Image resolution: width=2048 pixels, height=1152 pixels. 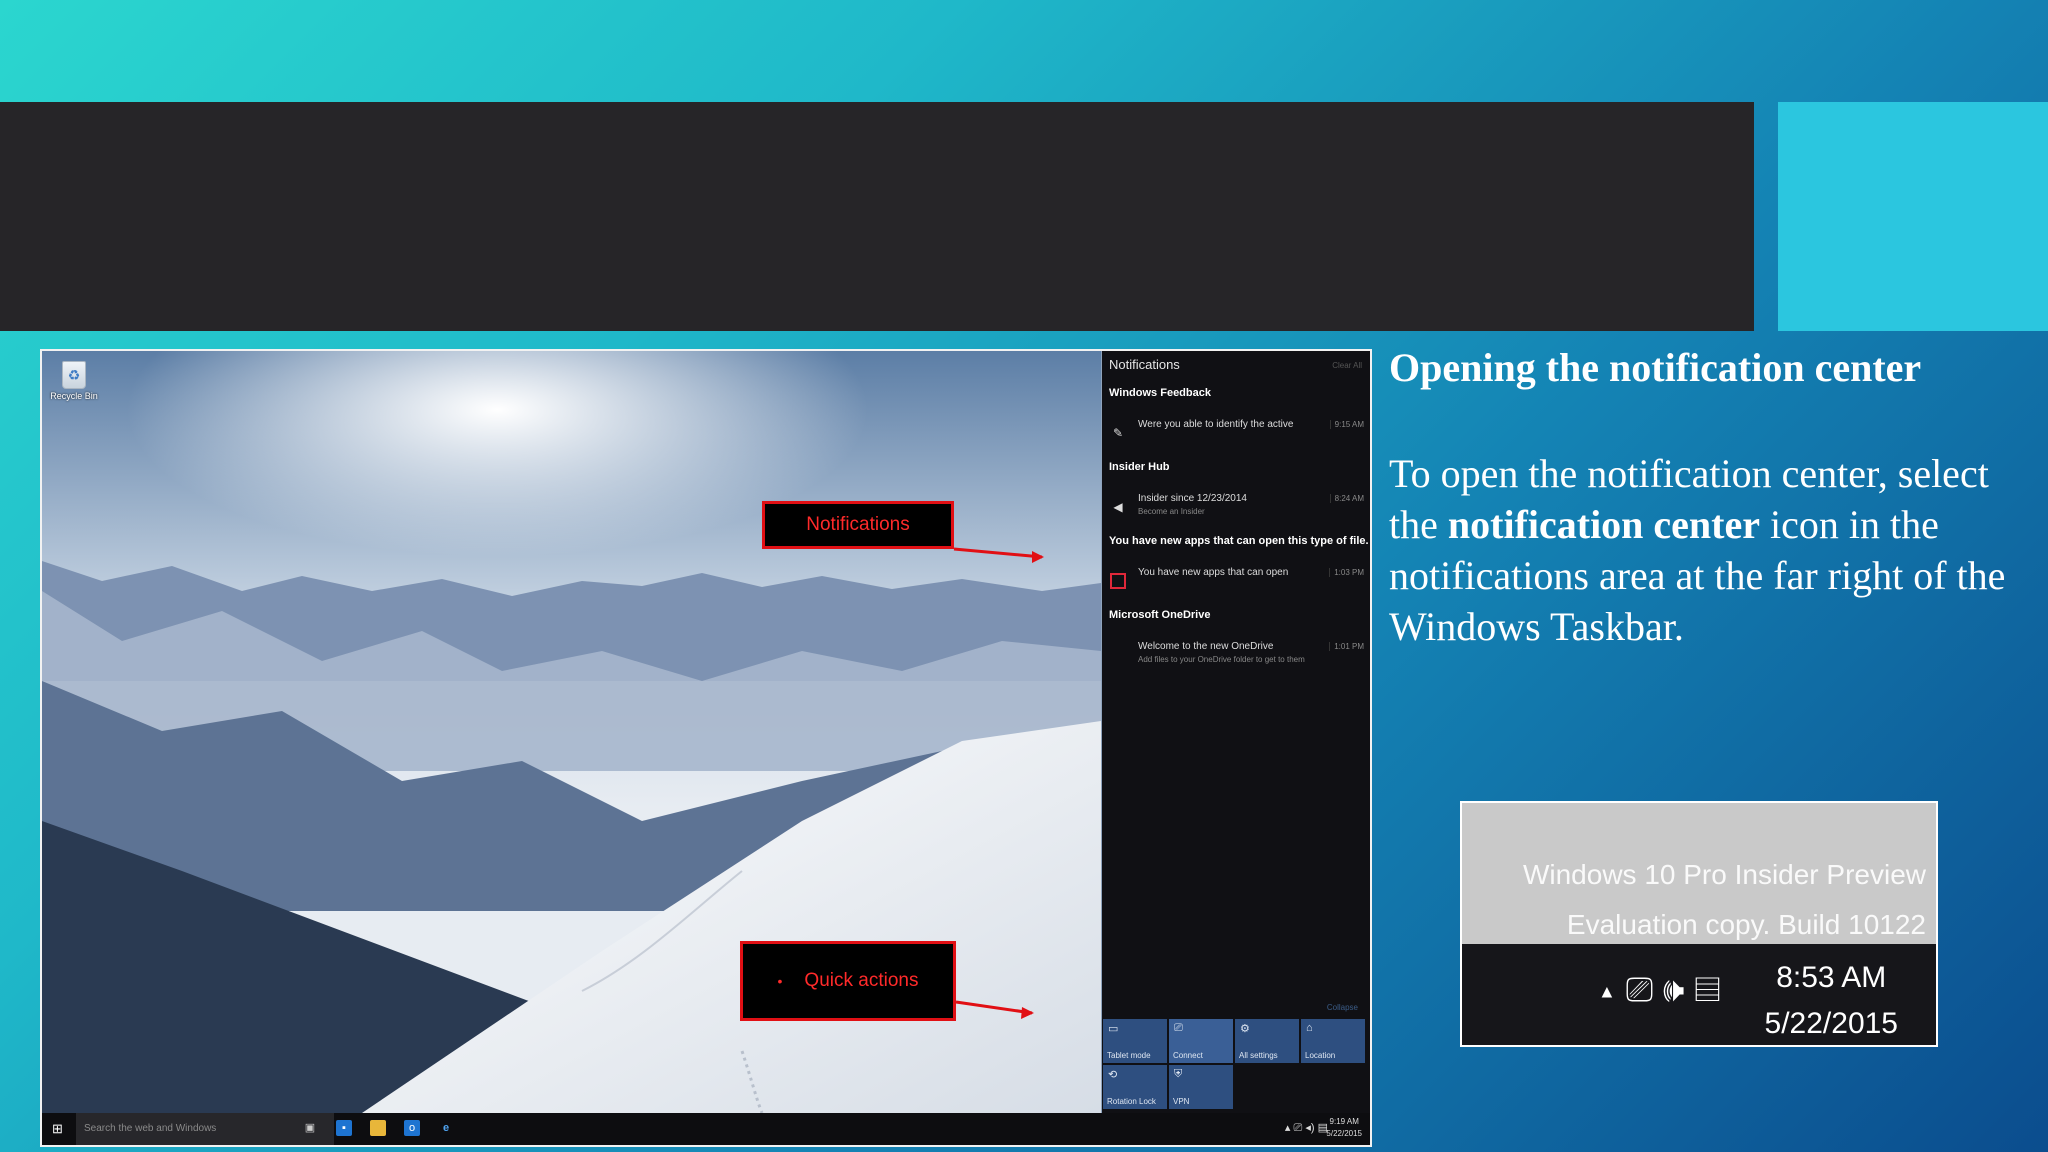 I want to click on tile-label: VPN, so click(x=1181, y=1101).